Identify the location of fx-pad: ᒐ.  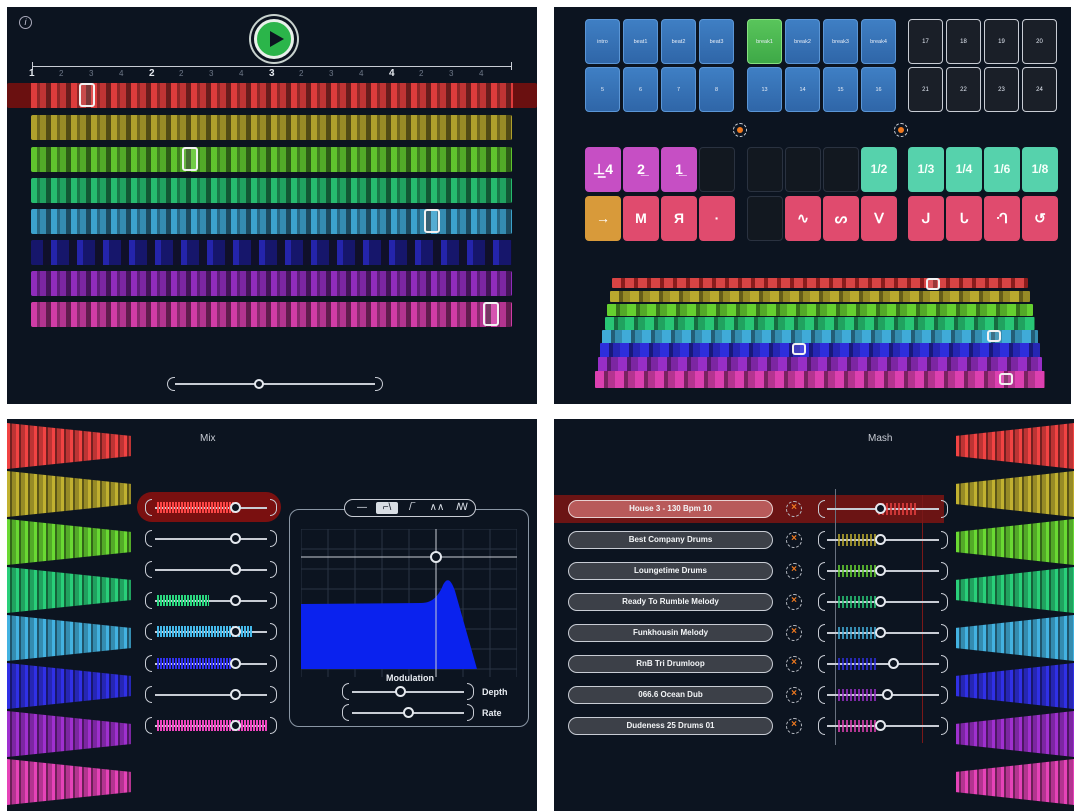
(964, 218).